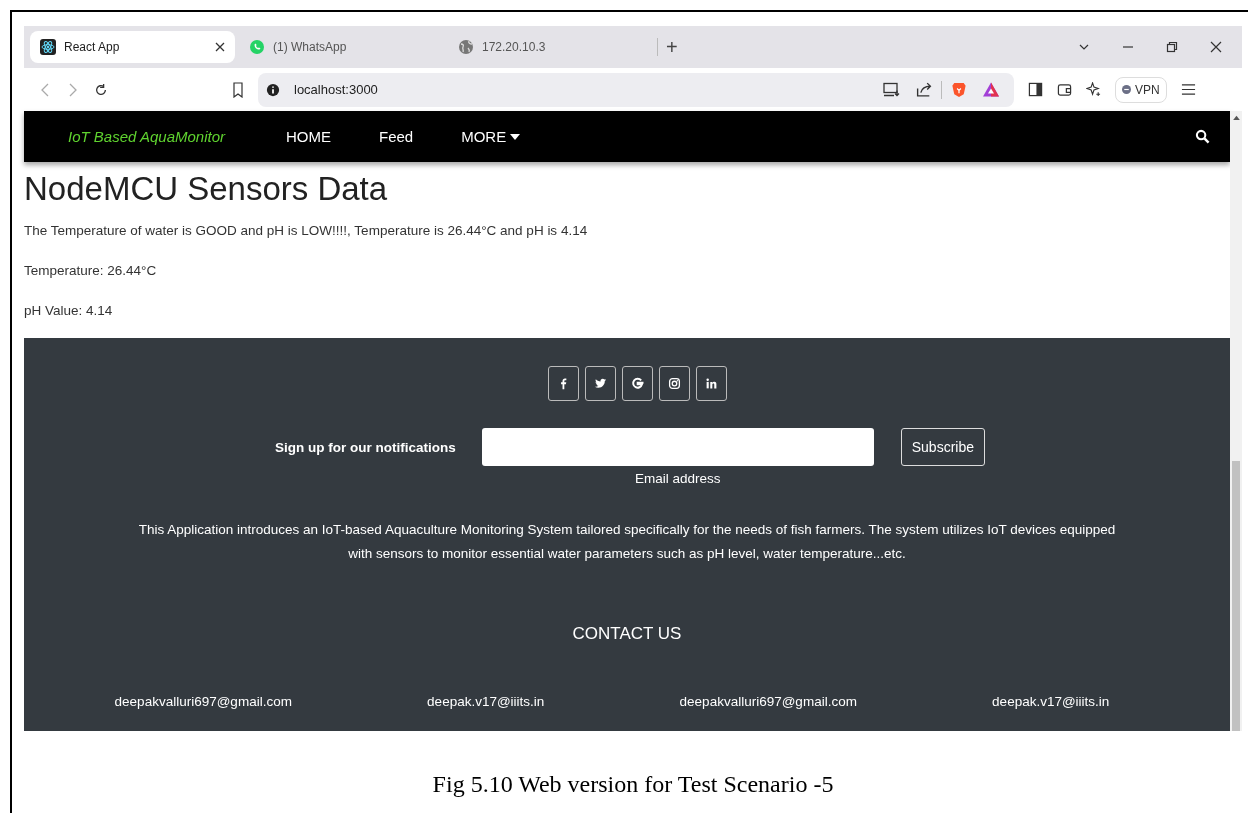 This screenshot has width=1248, height=813. Describe the element at coordinates (132, 47) in the screenshot. I see `browser-tab: React App` at that location.